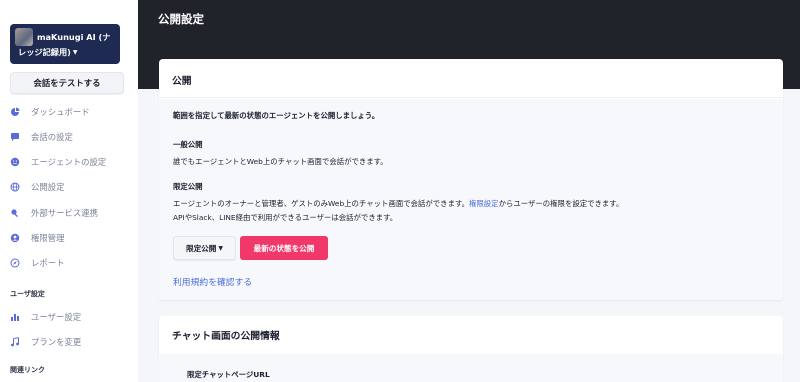 Image resolution: width=800 pixels, height=382 pixels. Describe the element at coordinates (188, 144) in the screenshot. I see `general-publish-heading: 一般公開` at that location.